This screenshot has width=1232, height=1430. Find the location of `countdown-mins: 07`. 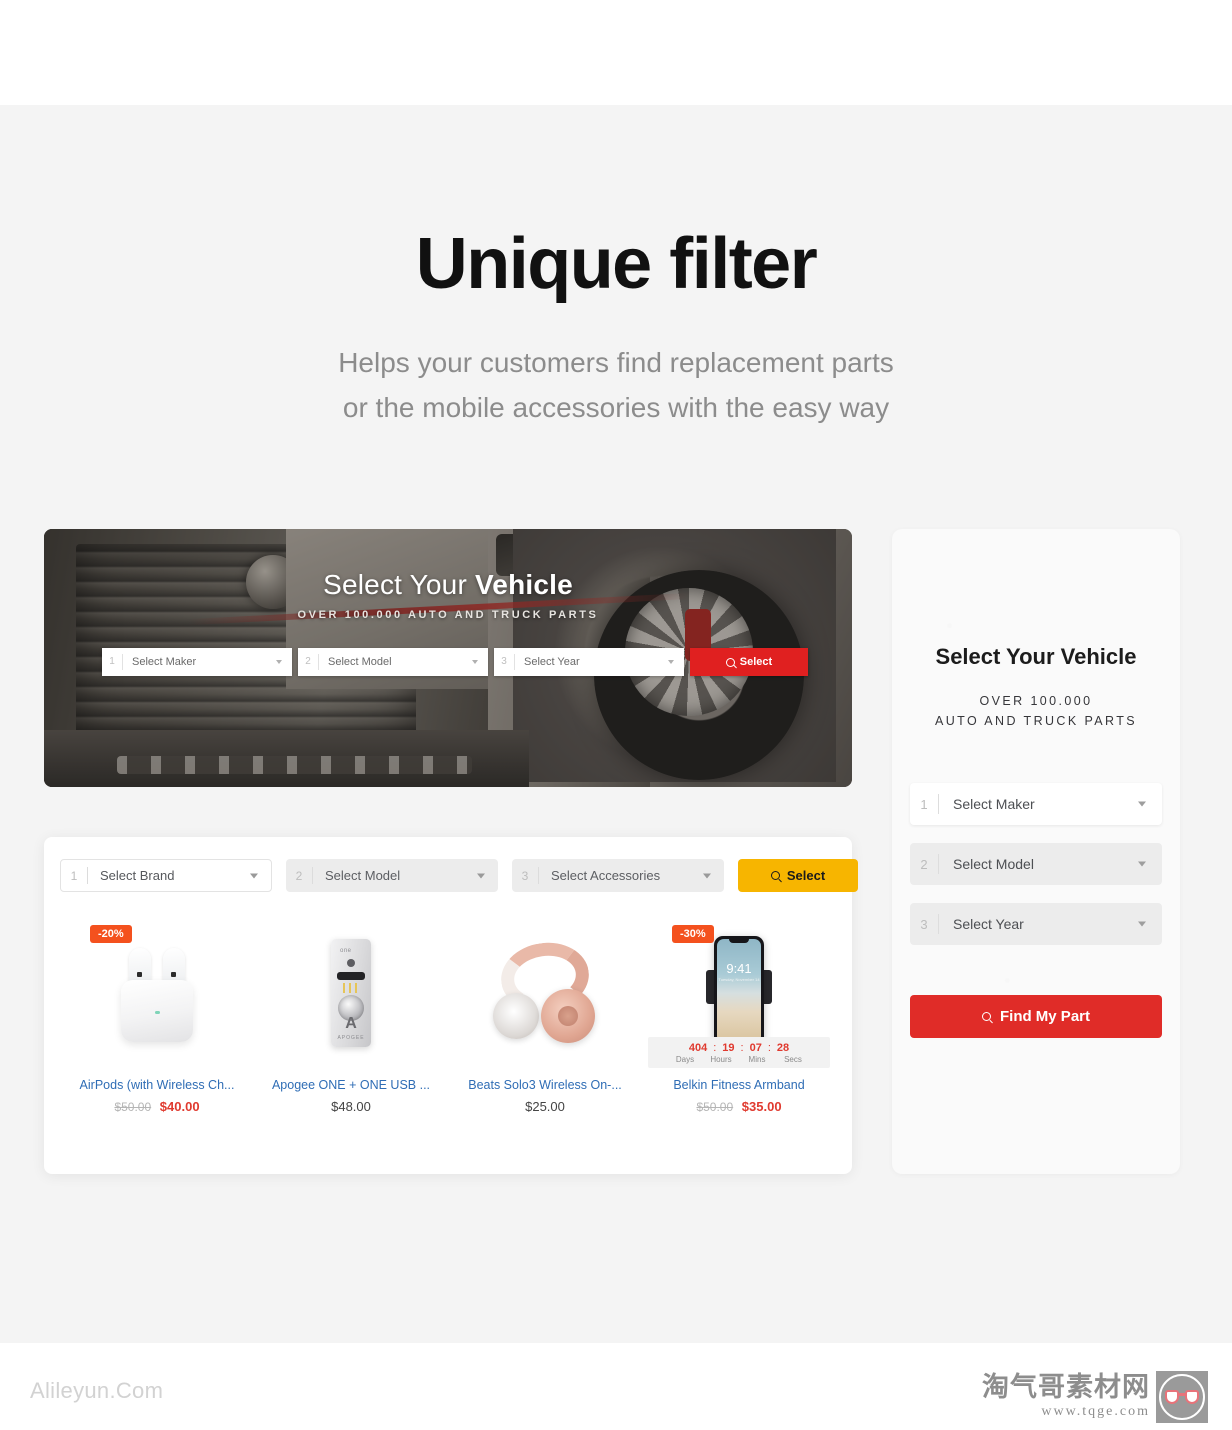

countdown-mins: 07 is located at coordinates (755, 1048).